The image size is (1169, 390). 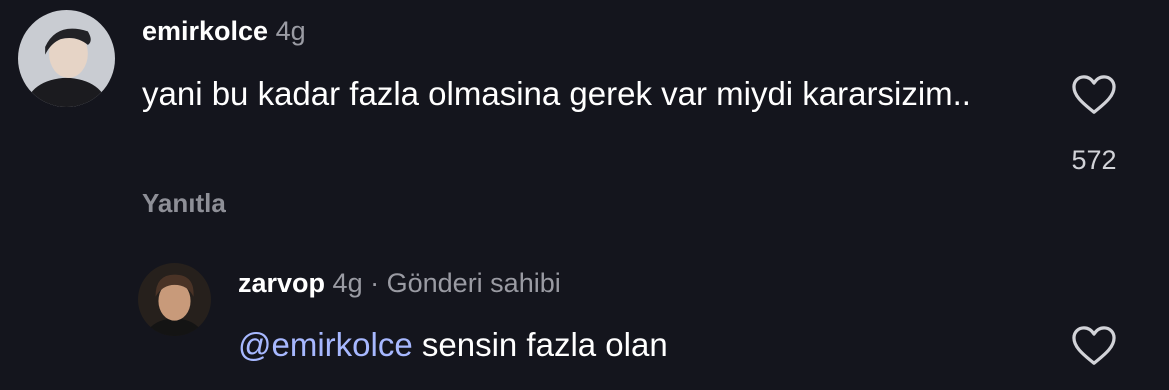 What do you see at coordinates (325, 344) in the screenshot?
I see `mention-link: @emirkolce` at bounding box center [325, 344].